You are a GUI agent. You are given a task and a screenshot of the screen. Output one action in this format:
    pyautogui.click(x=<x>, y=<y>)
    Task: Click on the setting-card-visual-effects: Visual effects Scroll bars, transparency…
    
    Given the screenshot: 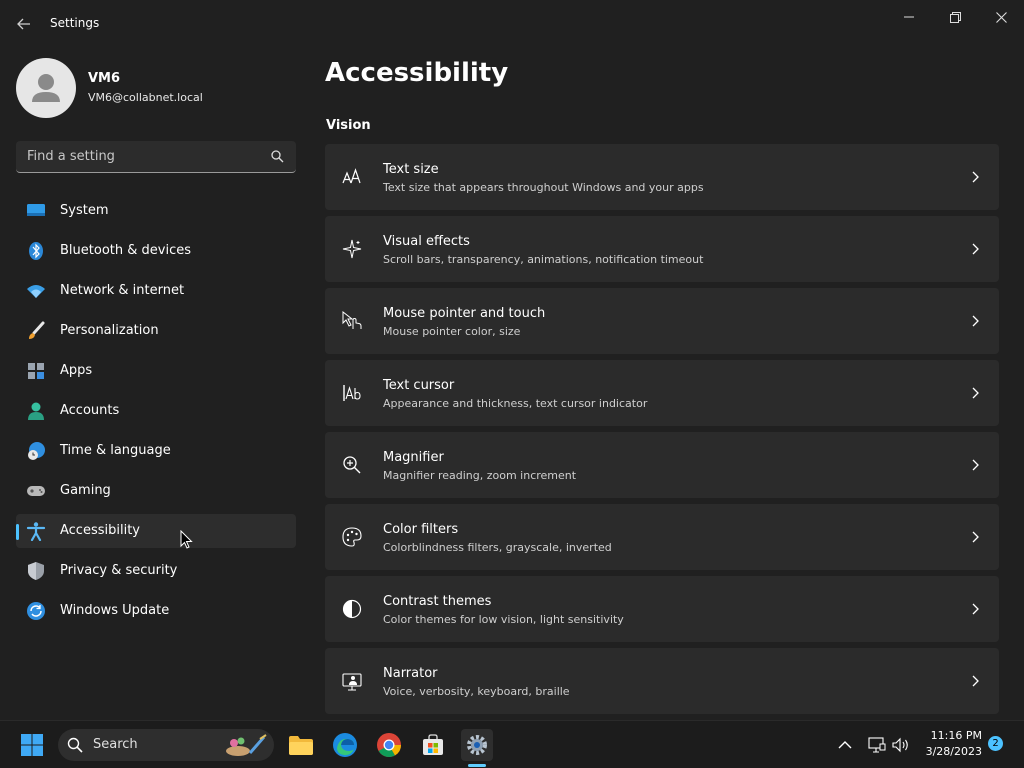 What is the action you would take?
    pyautogui.click(x=662, y=249)
    